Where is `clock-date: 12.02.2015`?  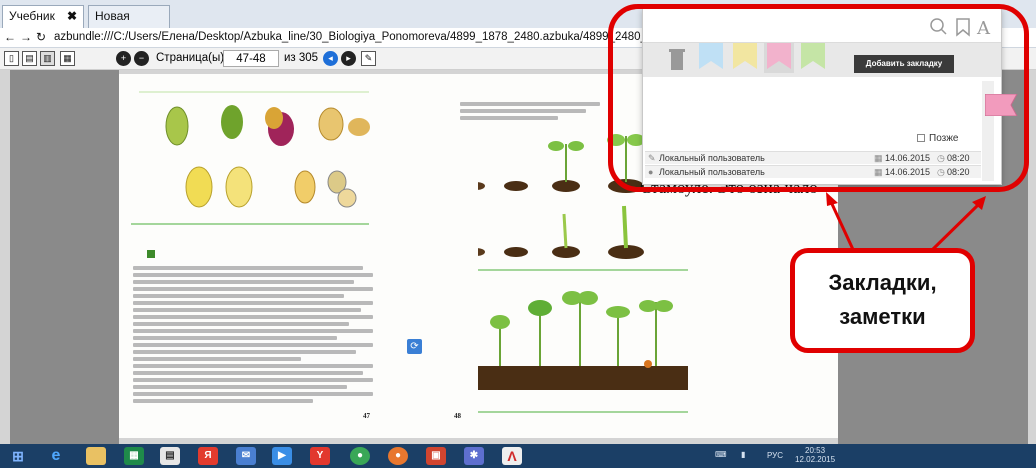 clock-date: 12.02.2015 is located at coordinates (815, 459).